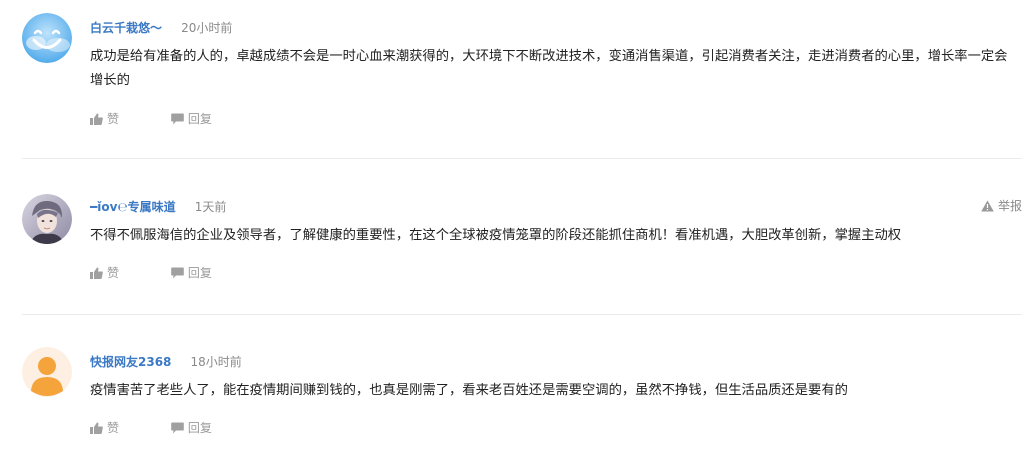 Image resolution: width=1032 pixels, height=450 pixels. I want to click on cloud-smile-avatar-icon, so click(47, 38).